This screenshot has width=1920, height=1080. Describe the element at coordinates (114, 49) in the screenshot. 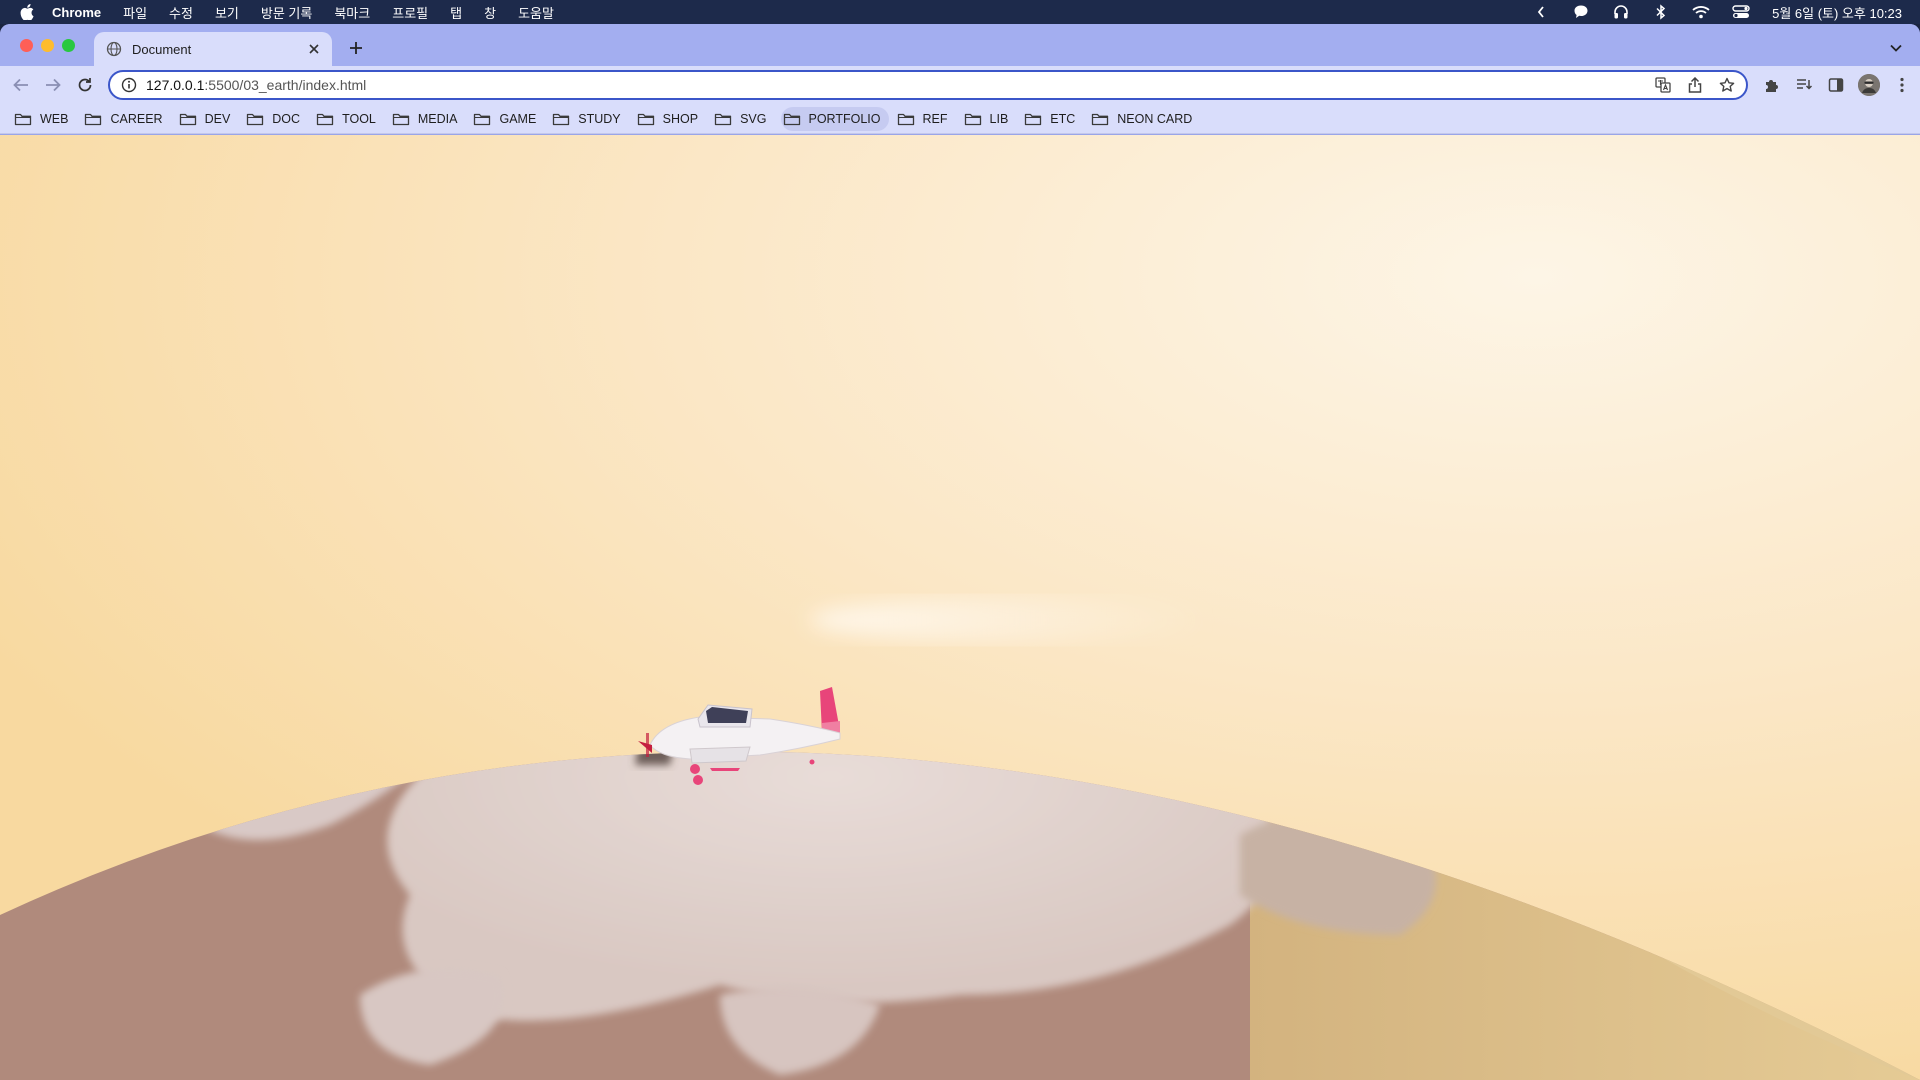

I see `globe-icon` at that location.